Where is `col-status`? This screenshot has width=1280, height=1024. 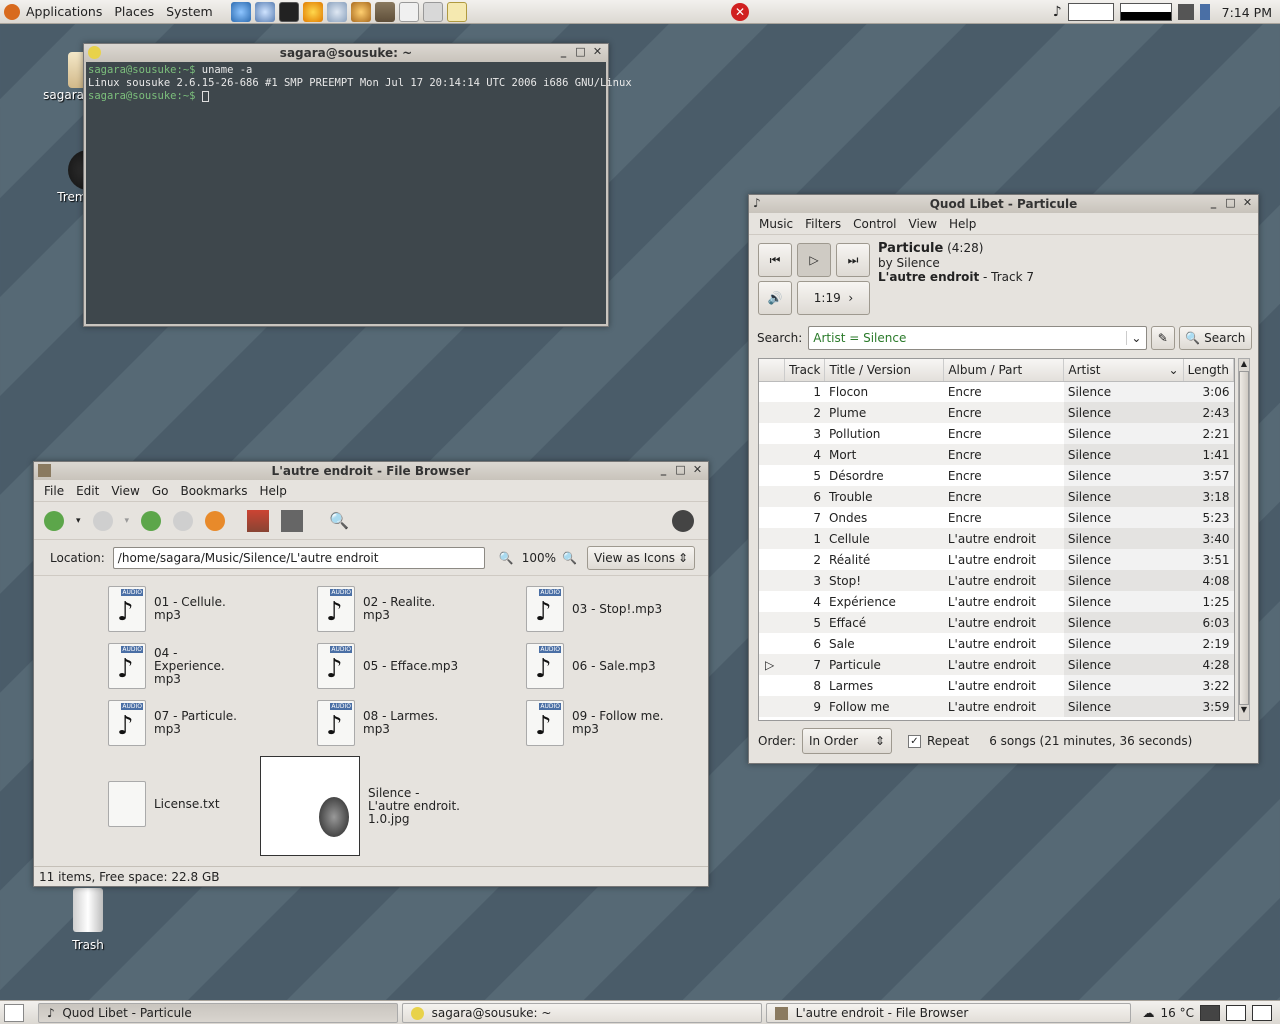
col-status is located at coordinates (772, 370).